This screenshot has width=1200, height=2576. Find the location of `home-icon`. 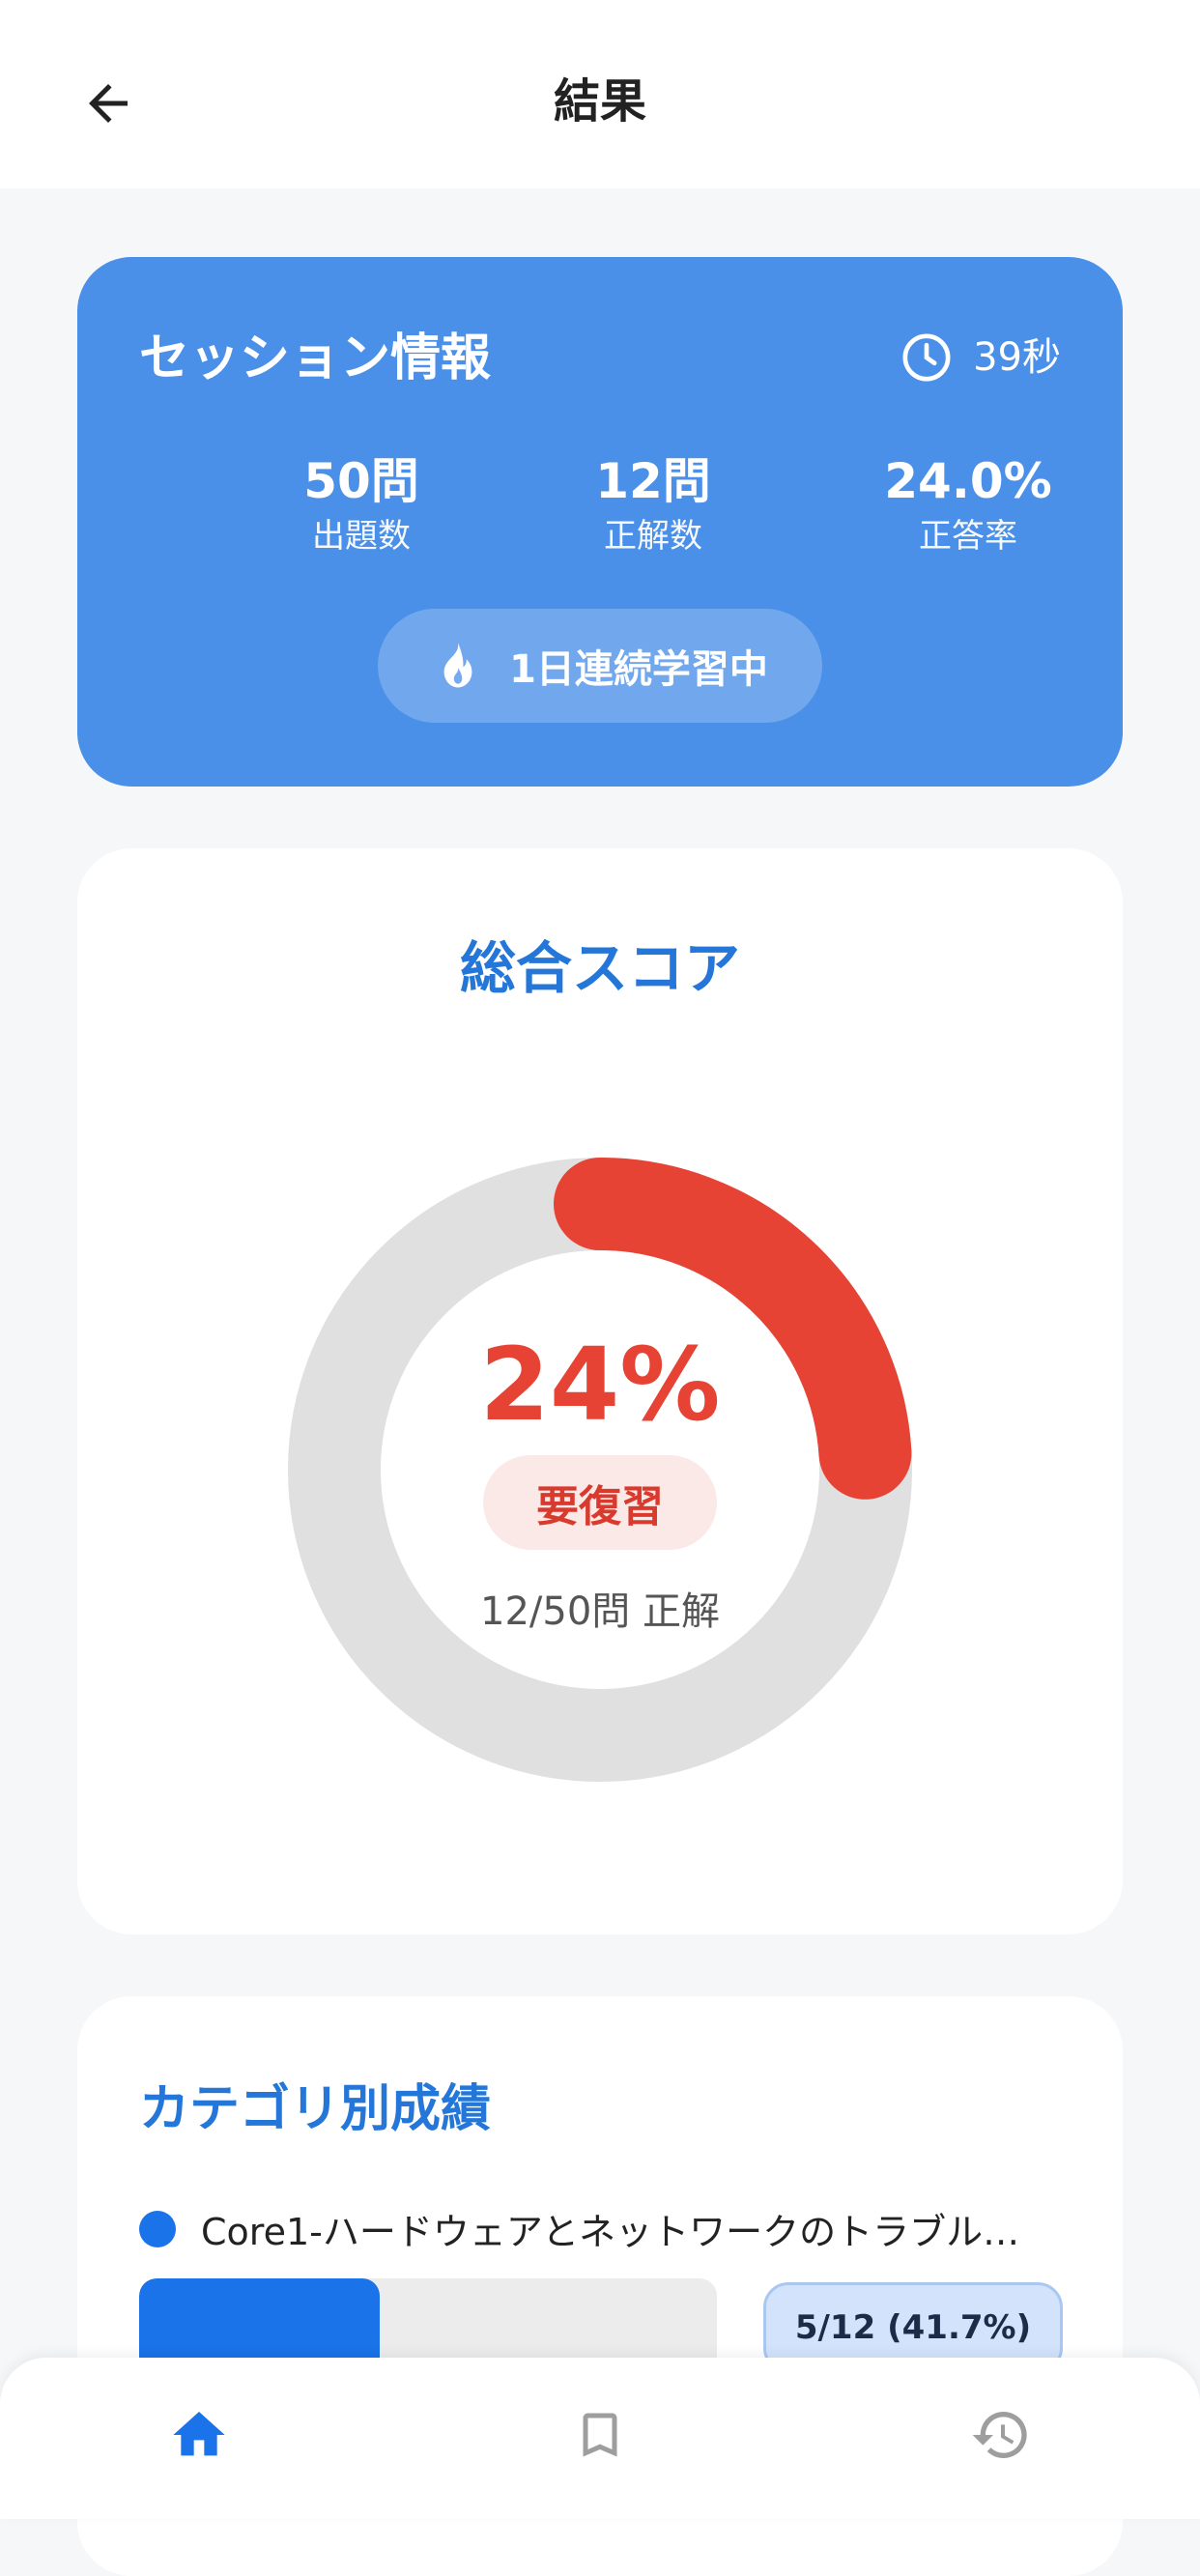

home-icon is located at coordinates (199, 2434).